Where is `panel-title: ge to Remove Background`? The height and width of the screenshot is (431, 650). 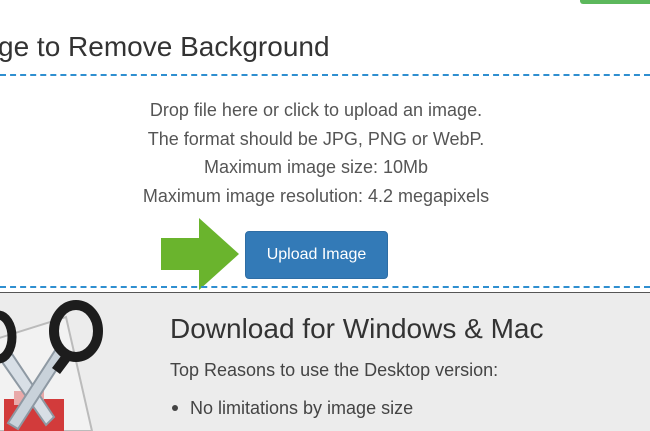 panel-title: ge to Remove Background is located at coordinates (165, 46).